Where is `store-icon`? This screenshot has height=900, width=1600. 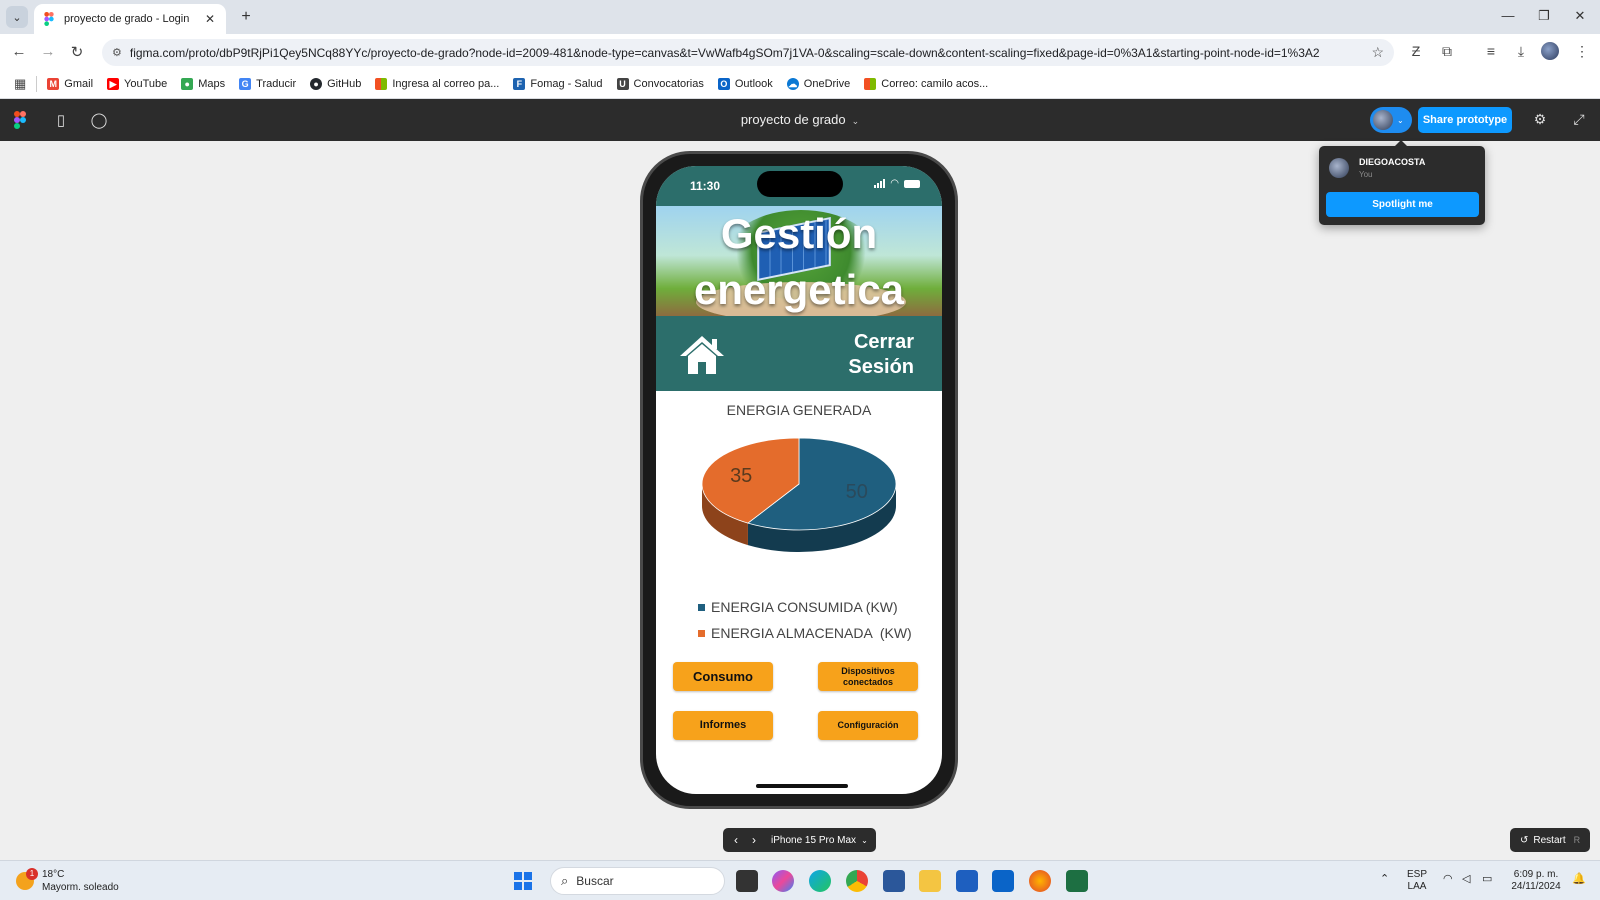
store-icon is located at coordinates (967, 881).